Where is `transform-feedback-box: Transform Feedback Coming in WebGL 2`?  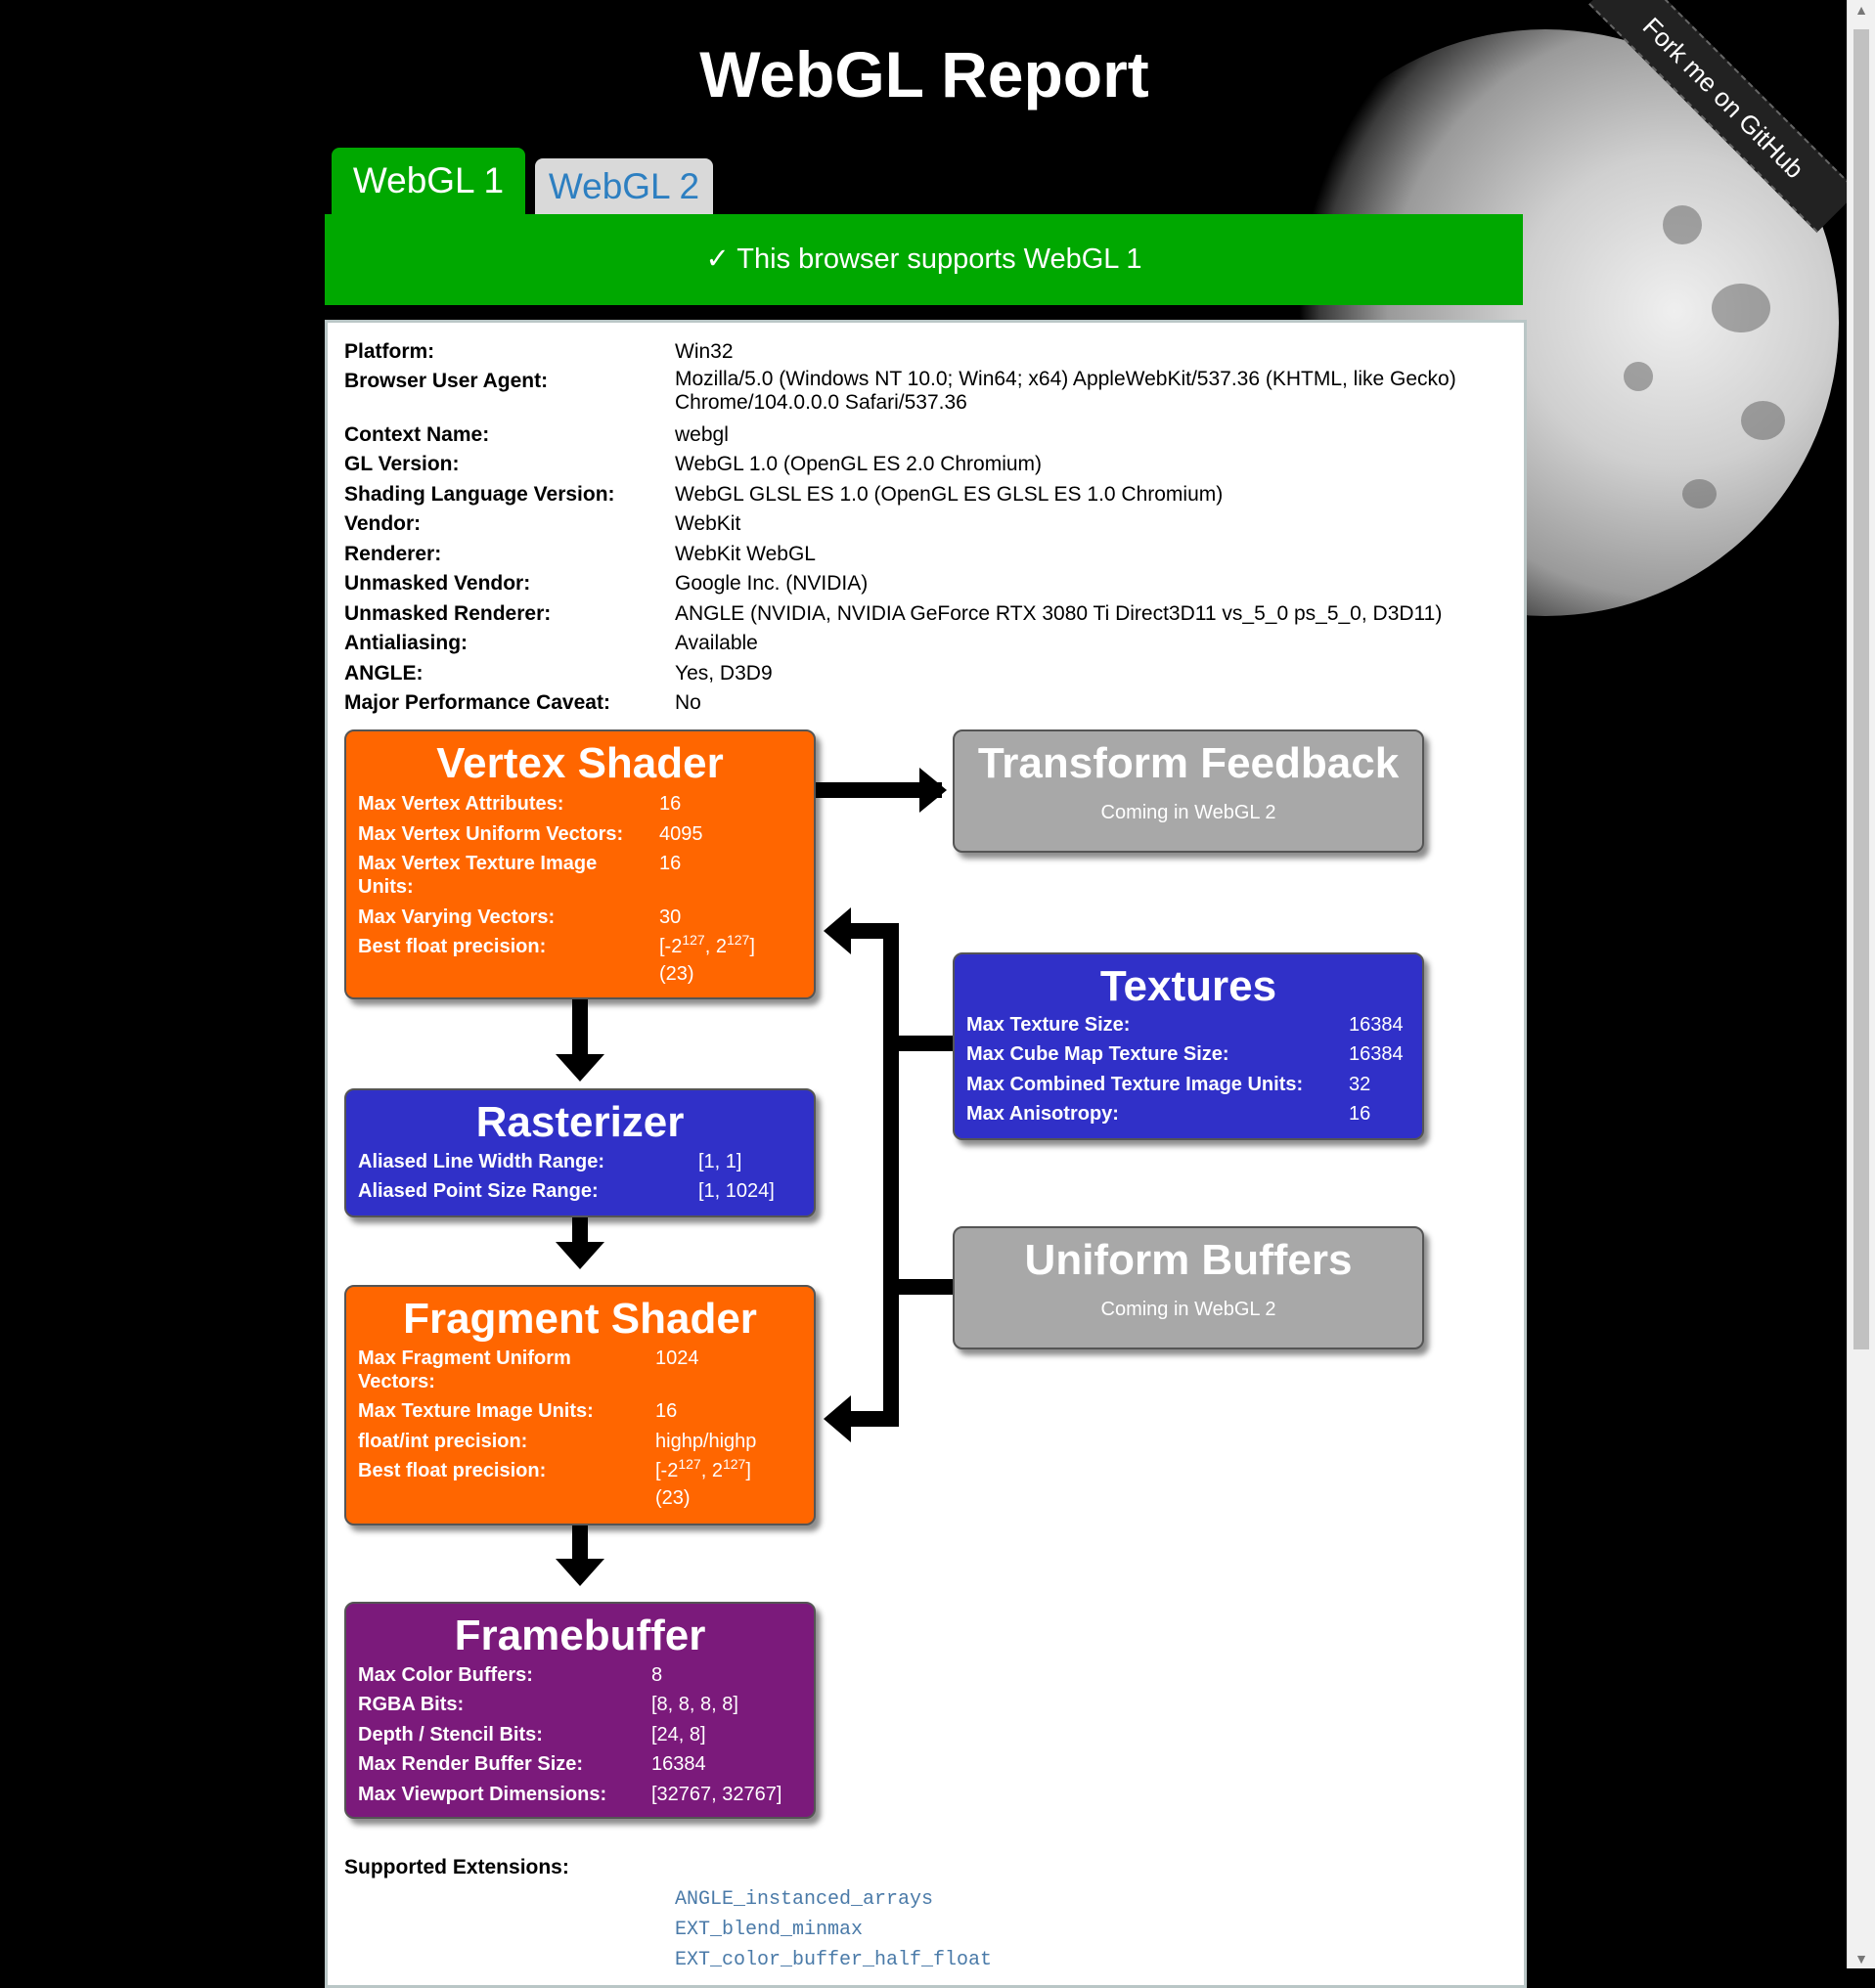 transform-feedback-box: Transform Feedback Coming in WebGL 2 is located at coordinates (1188, 791).